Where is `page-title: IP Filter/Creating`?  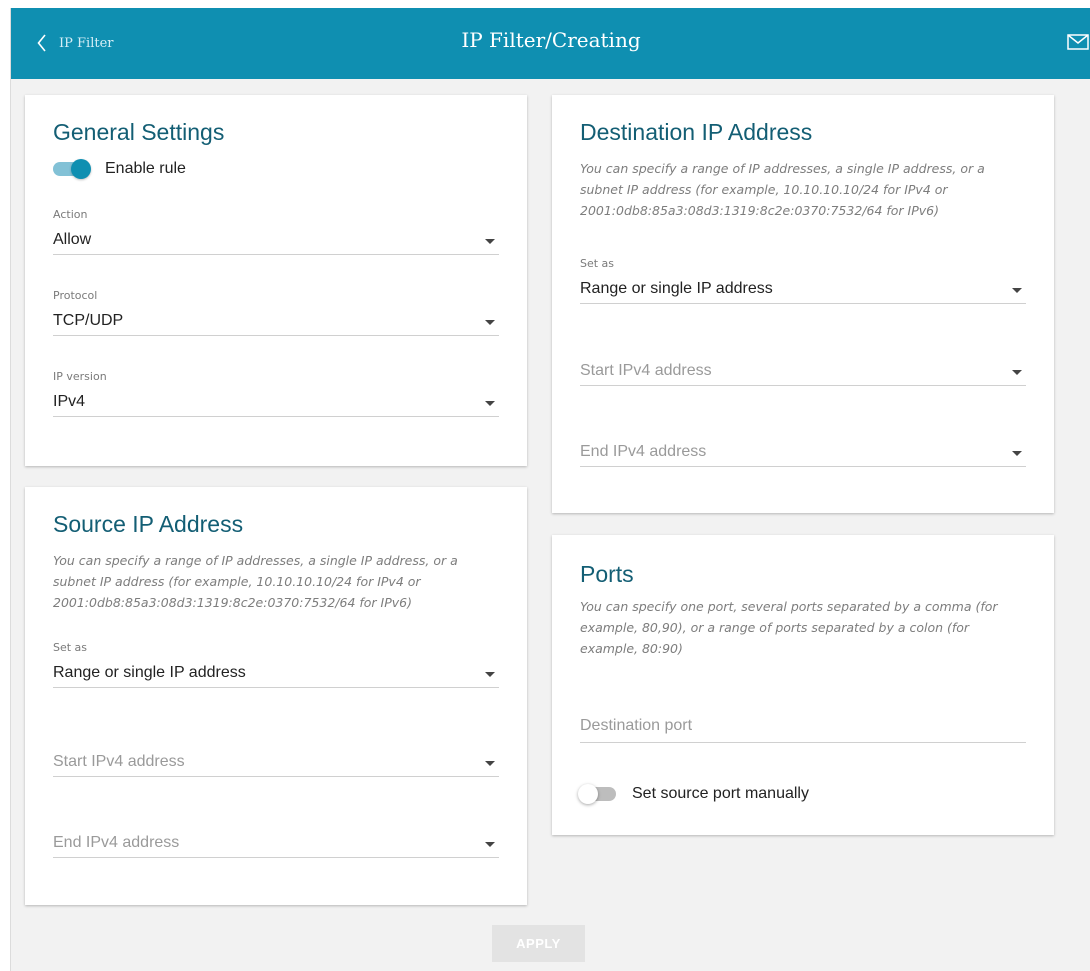 page-title: IP Filter/Creating is located at coordinates (551, 40).